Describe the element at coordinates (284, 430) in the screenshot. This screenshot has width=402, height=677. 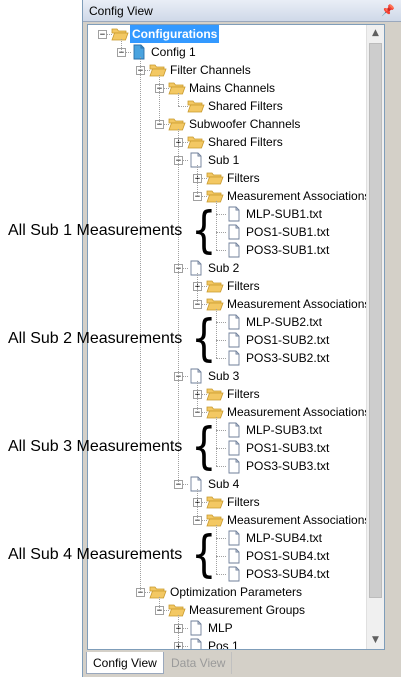
I see `tree-node-label: MLP-SUB3.txt` at that location.